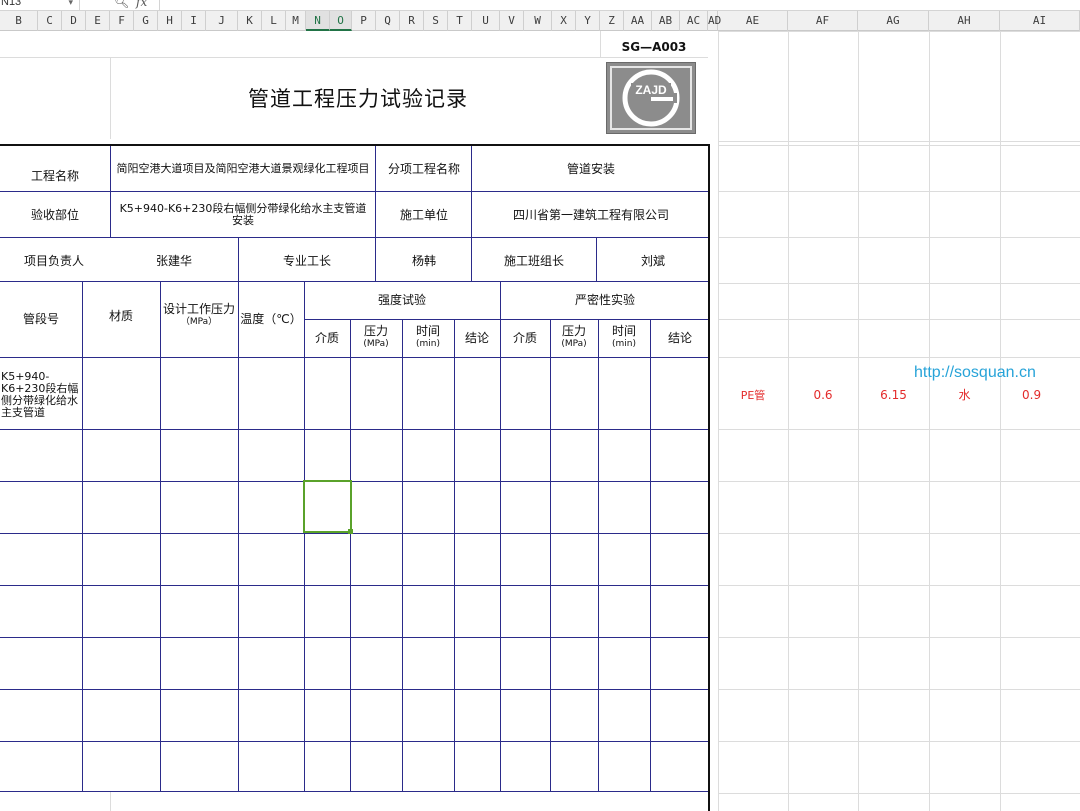 This screenshot has height=811, width=1080. Describe the element at coordinates (122, 21) in the screenshot. I see `column-header-f: F` at that location.